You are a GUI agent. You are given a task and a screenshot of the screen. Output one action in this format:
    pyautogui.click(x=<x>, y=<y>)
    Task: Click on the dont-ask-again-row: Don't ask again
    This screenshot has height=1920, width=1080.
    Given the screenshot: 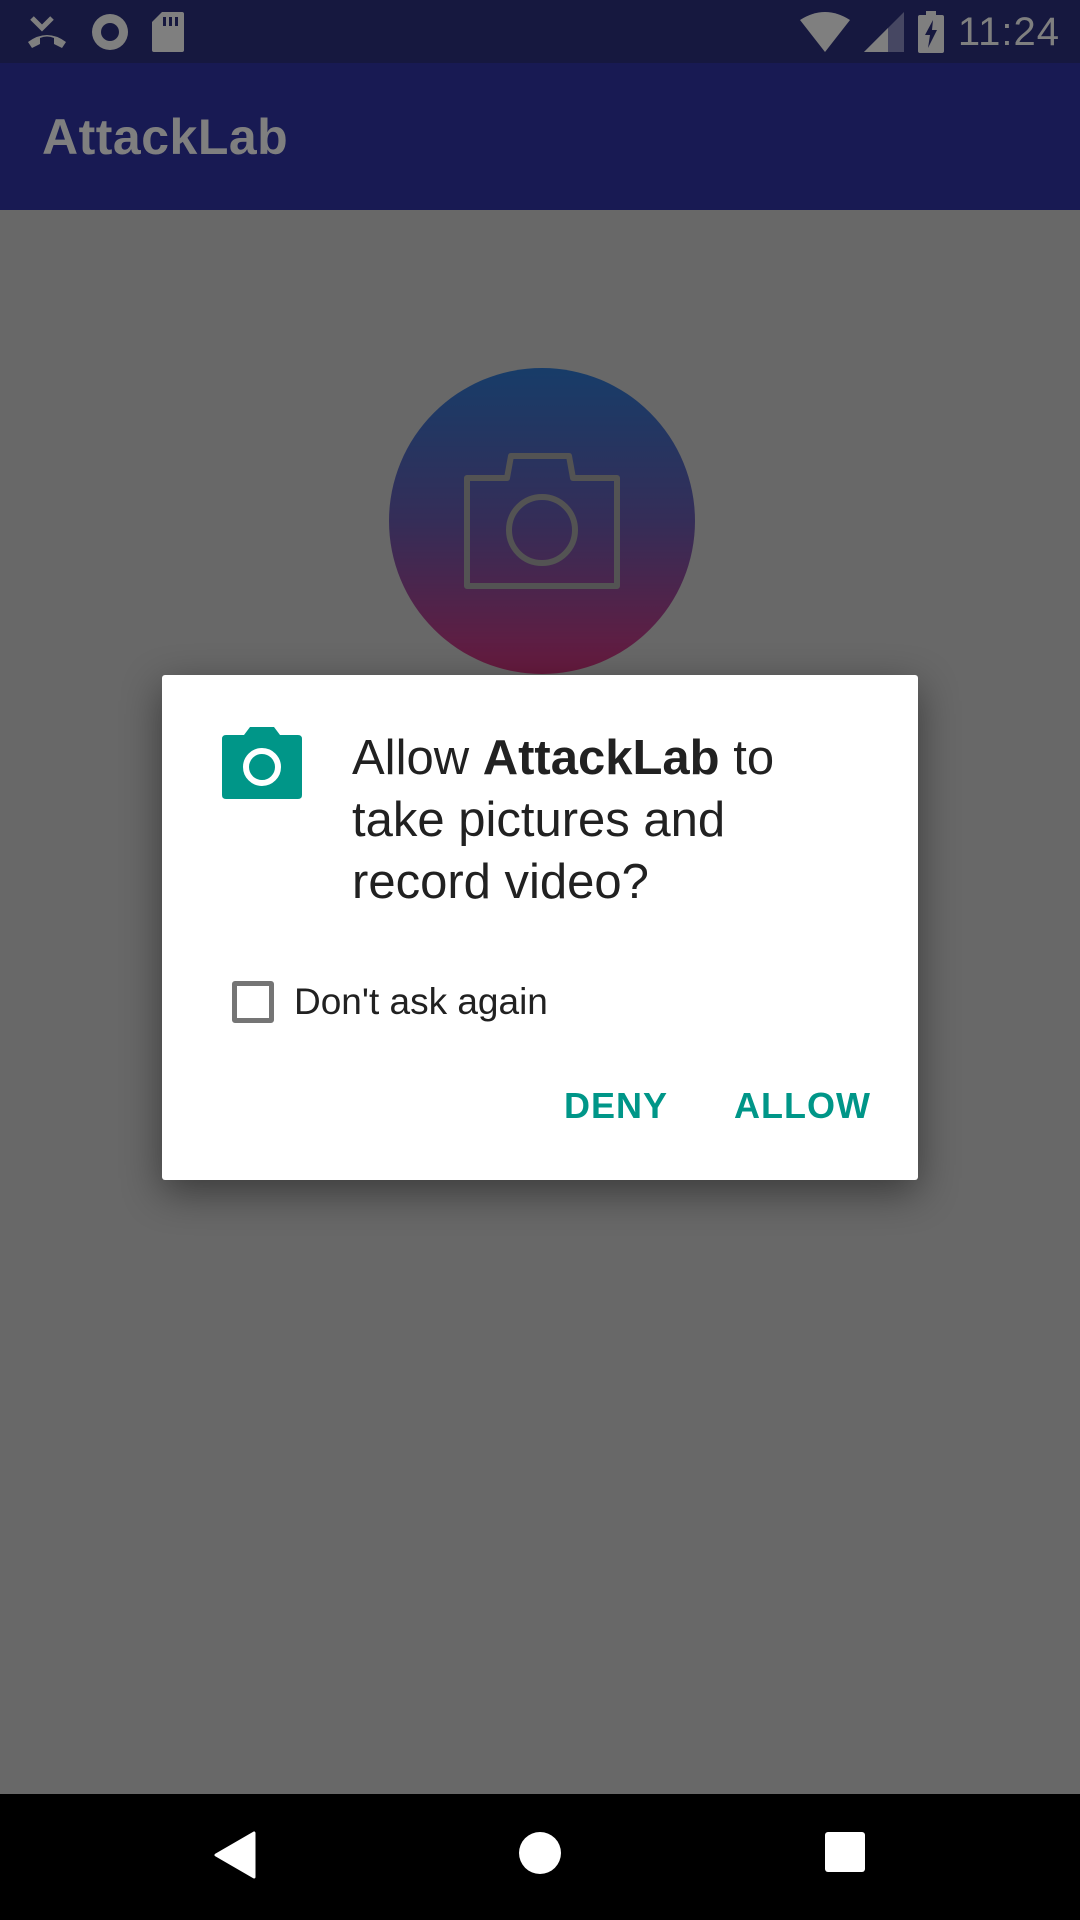 What is the action you would take?
    pyautogui.click(x=390, y=1002)
    